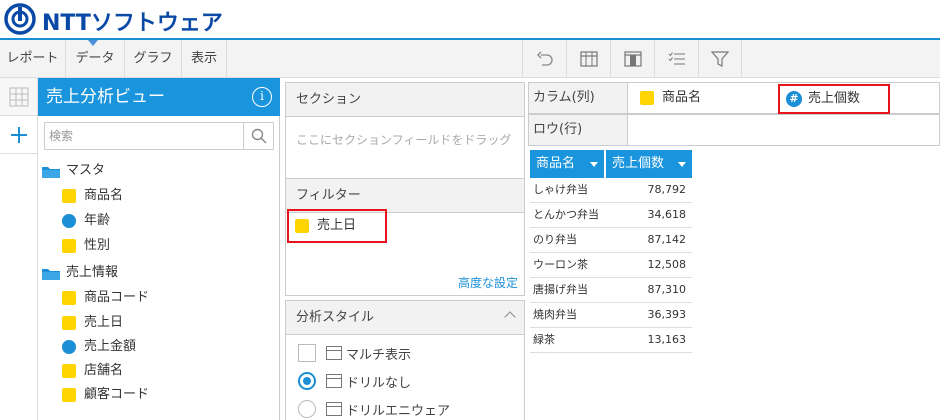  I want to click on active-menu-caret, so click(93, 43).